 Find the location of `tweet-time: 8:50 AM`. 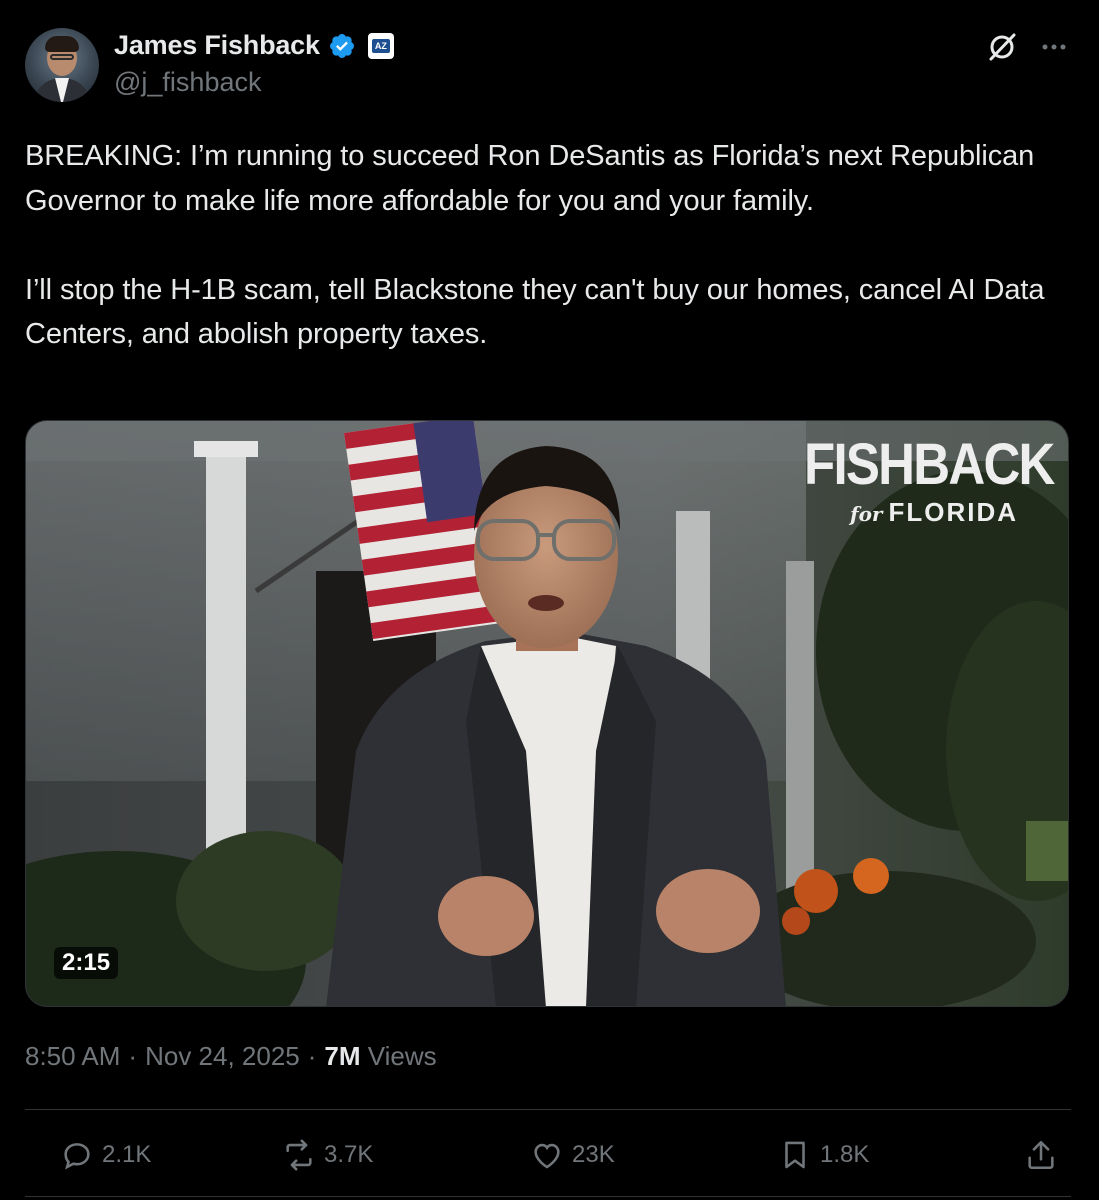

tweet-time: 8:50 AM is located at coordinates (72, 1056).